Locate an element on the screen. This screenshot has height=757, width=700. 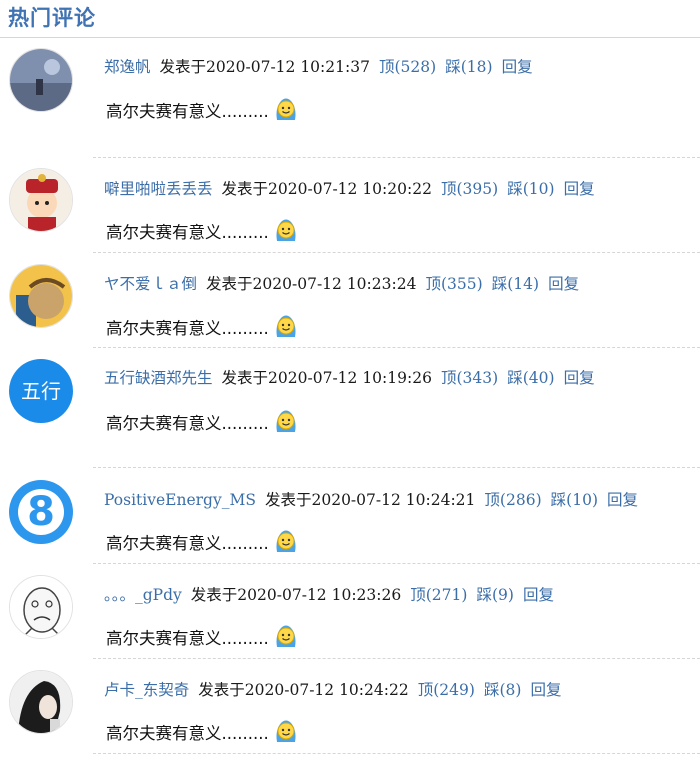
downvote-button: 踩(18) is located at coordinates (468, 67).